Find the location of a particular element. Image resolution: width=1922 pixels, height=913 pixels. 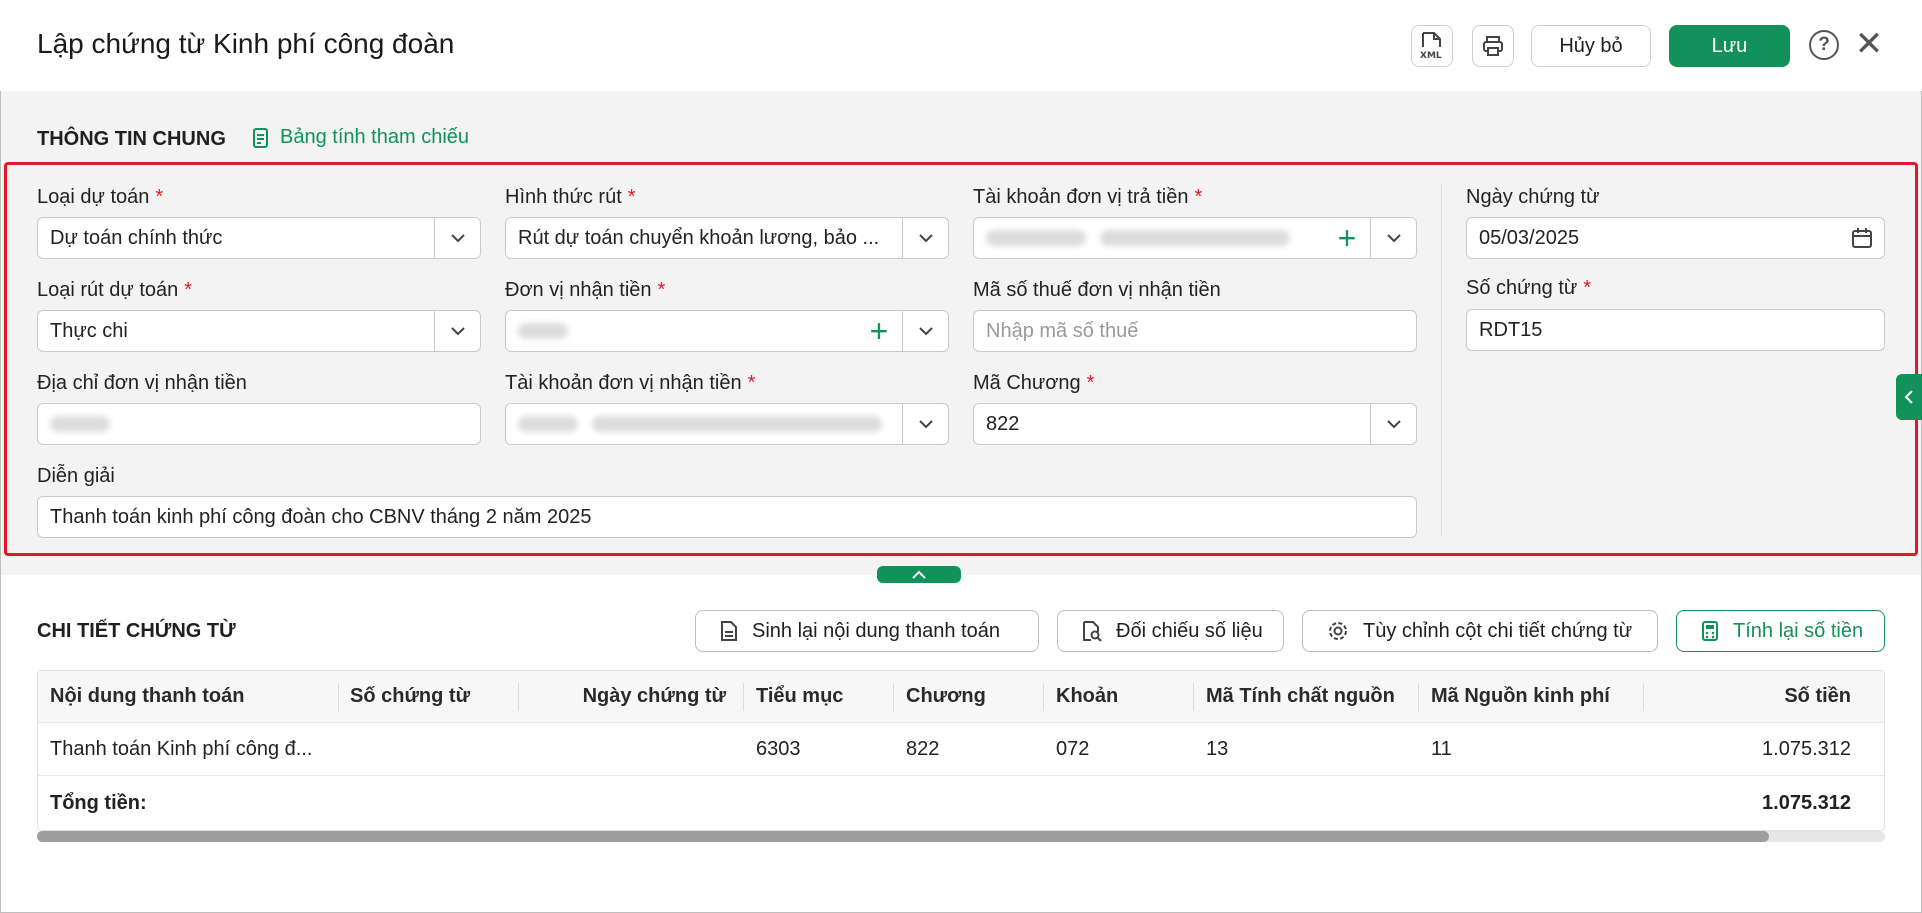

reconcile-button: Đối chiếu số liệu is located at coordinates (1170, 631).